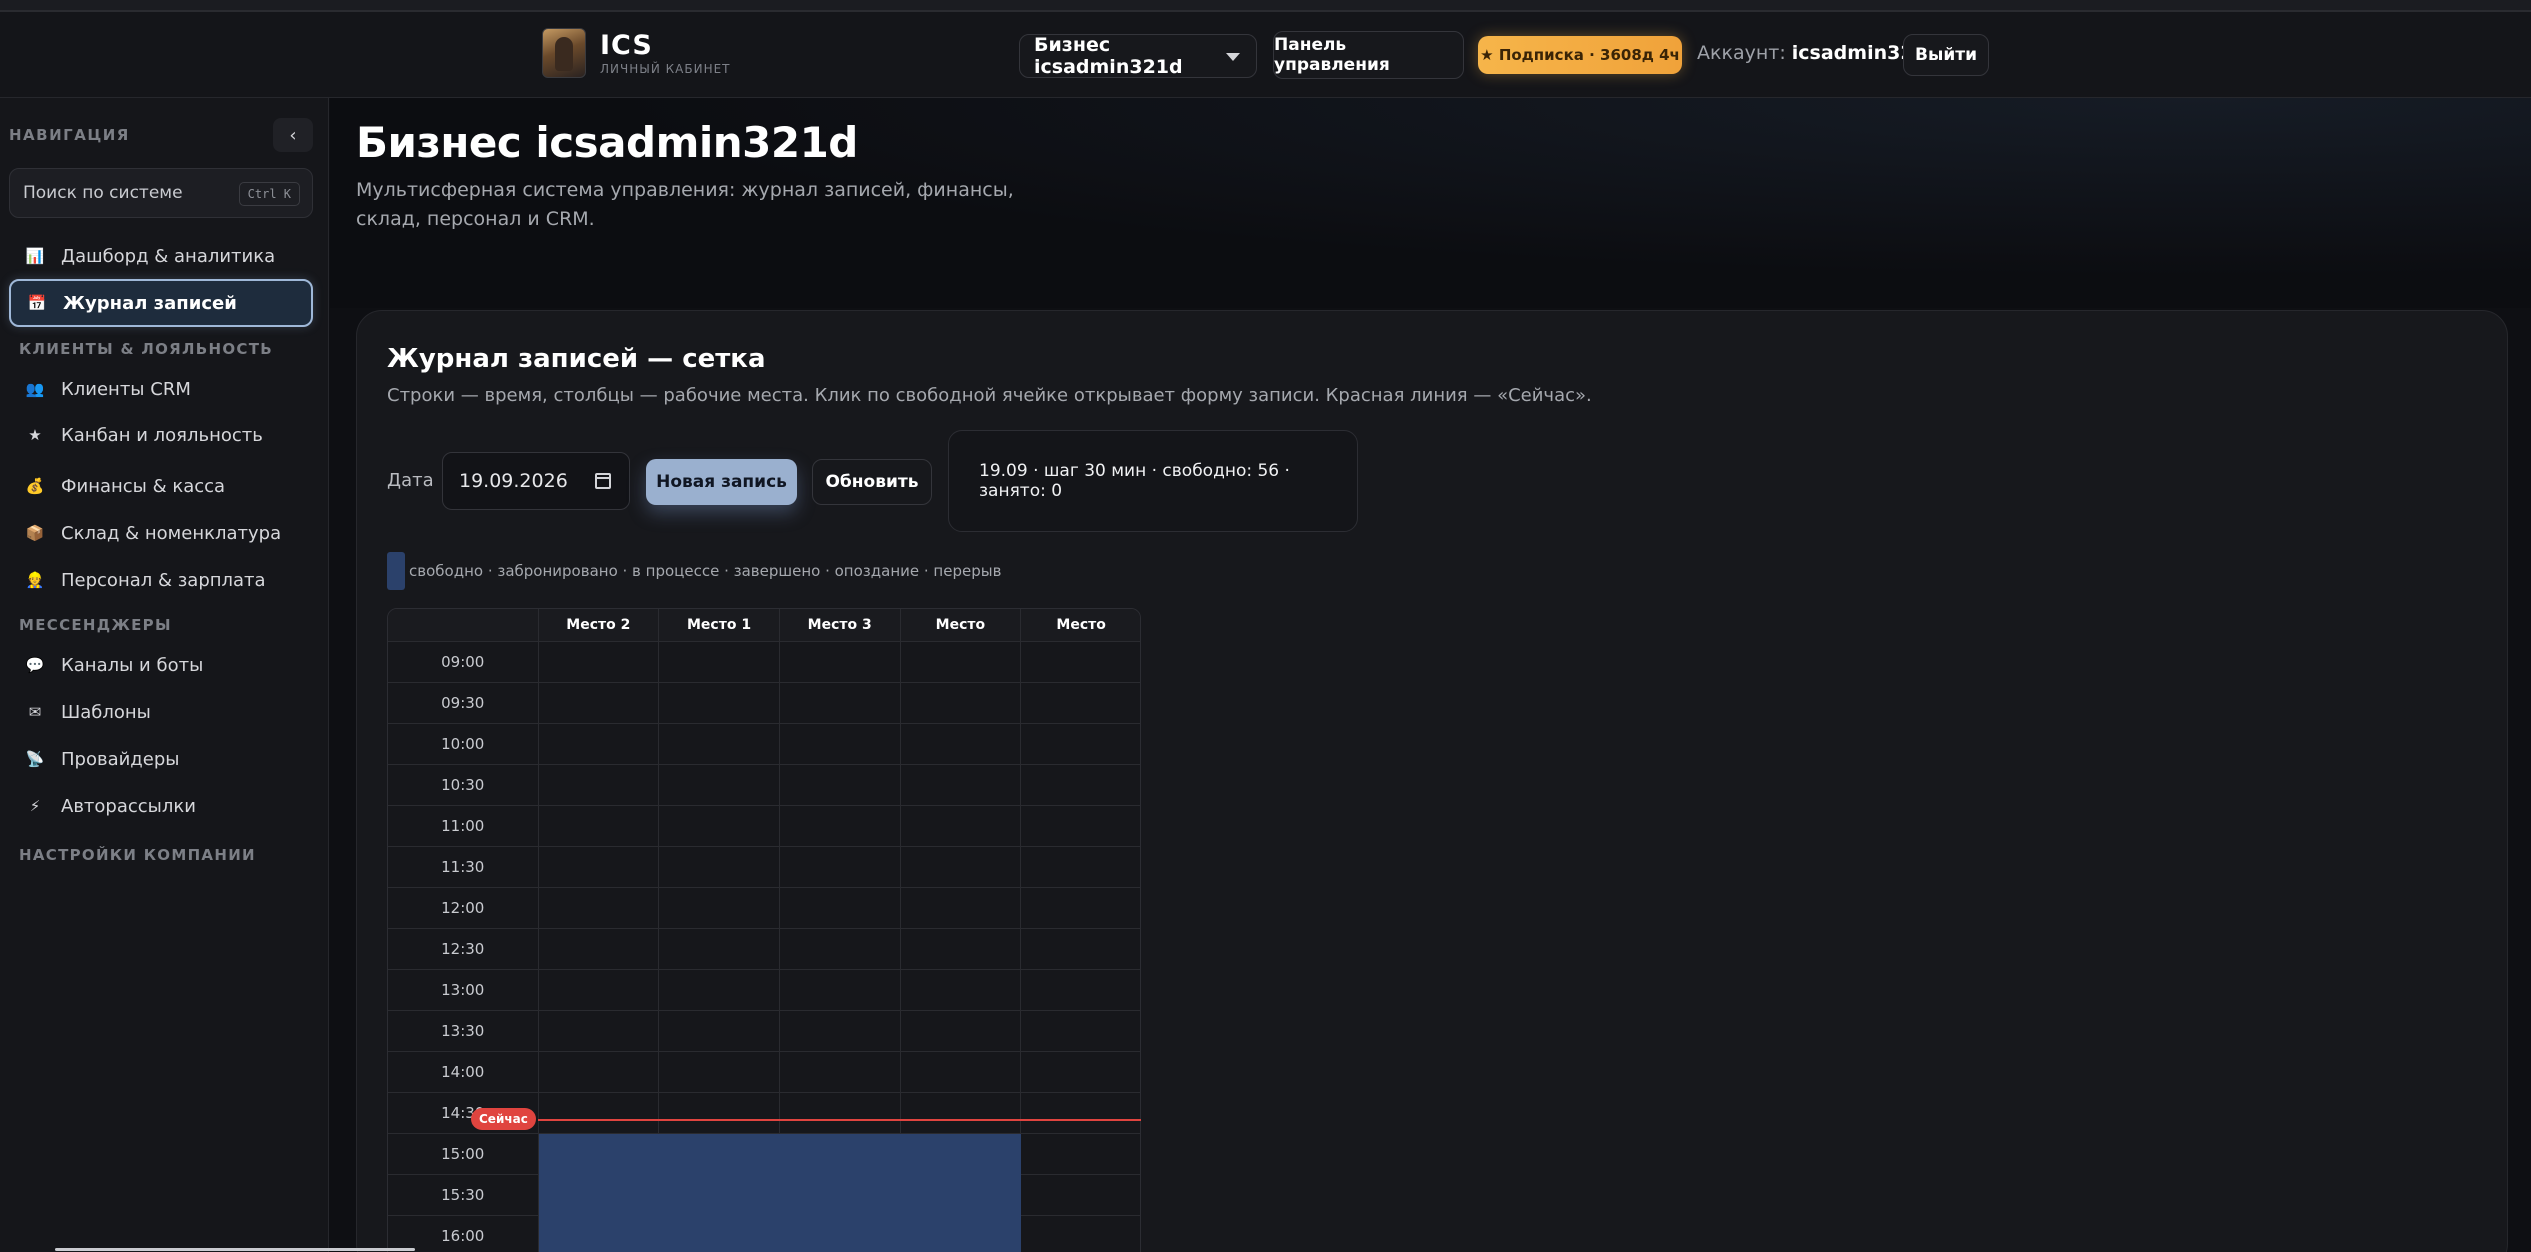 The image size is (2531, 1252). Describe the element at coordinates (1138, 56) in the screenshot. I see `business-select: Бизнес icsadmin321d` at that location.